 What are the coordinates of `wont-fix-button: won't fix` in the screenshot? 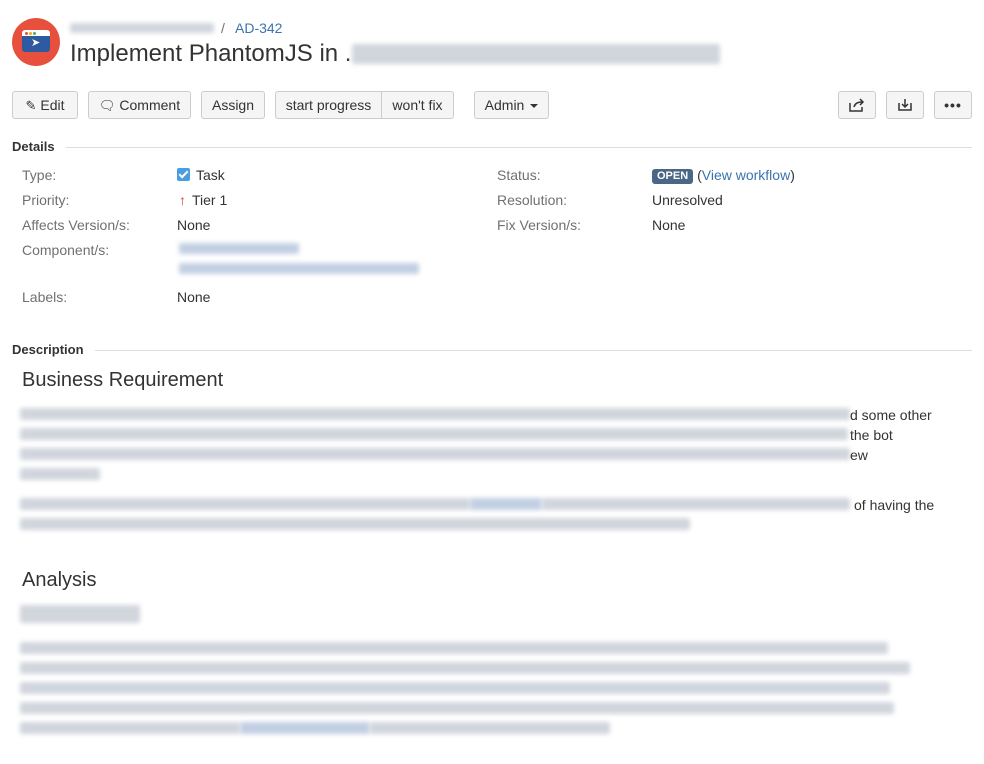 It's located at (418, 105).